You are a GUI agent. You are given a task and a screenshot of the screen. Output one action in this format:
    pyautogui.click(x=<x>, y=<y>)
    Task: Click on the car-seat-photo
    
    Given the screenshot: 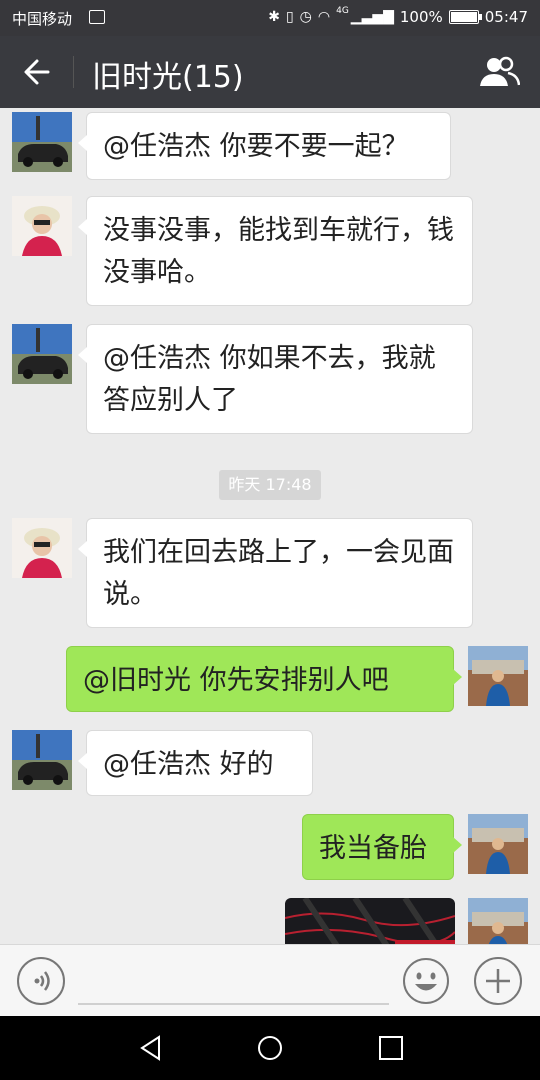 What is the action you would take?
    pyautogui.click(x=370, y=921)
    